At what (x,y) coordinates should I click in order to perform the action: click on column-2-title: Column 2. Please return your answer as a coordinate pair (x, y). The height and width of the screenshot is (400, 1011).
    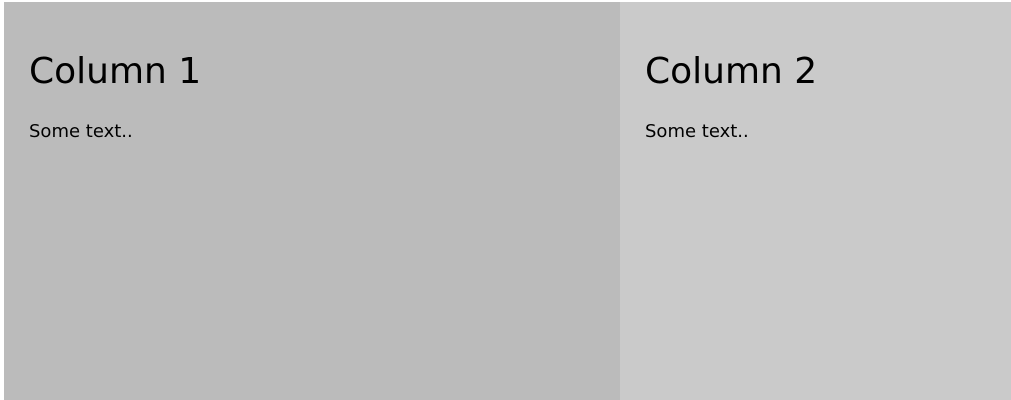
    Looking at the image, I should click on (731, 71).